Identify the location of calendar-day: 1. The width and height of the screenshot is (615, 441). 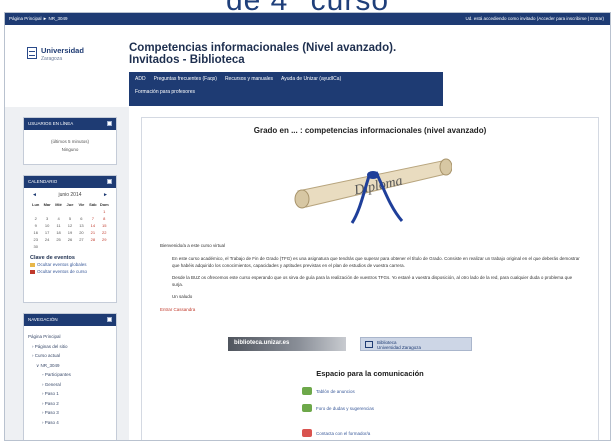
(104, 211).